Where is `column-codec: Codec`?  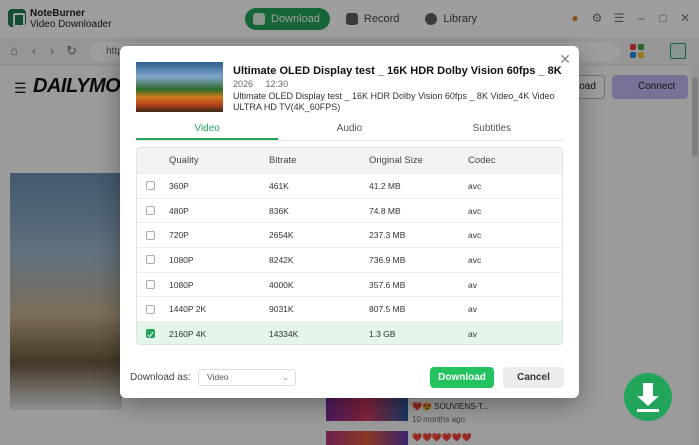
column-codec: Codec is located at coordinates (482, 160).